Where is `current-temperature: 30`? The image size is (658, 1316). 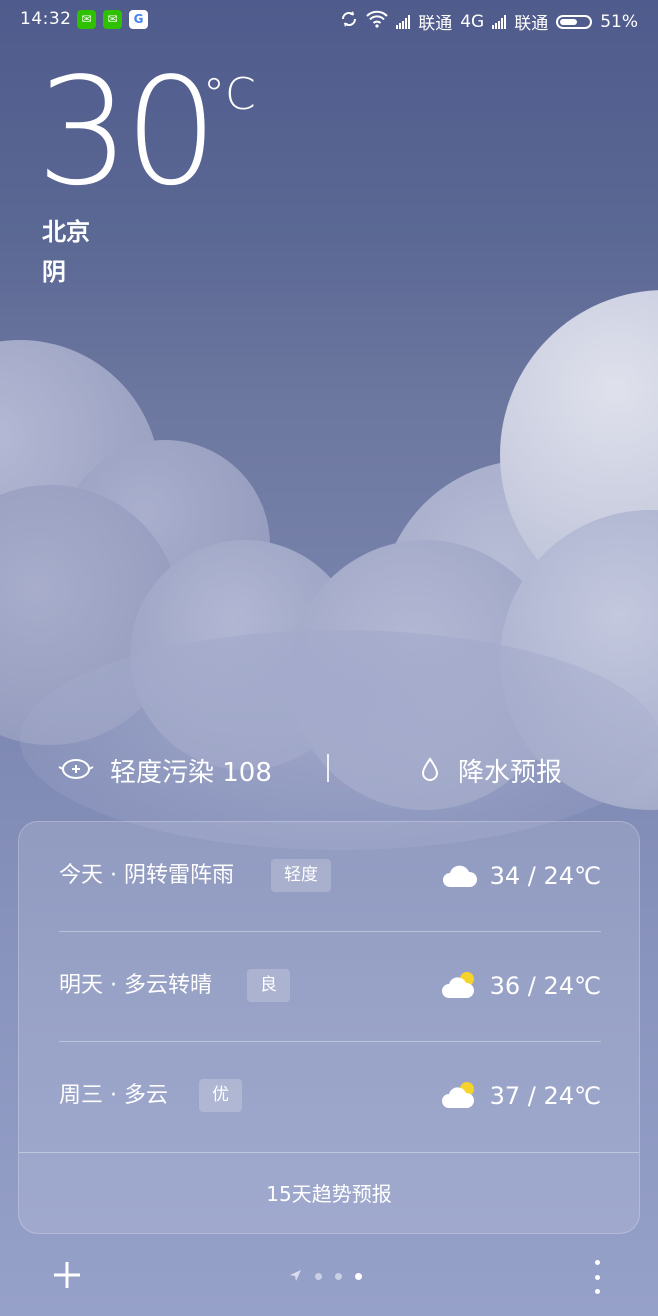
current-temperature: 30 is located at coordinates (127, 132).